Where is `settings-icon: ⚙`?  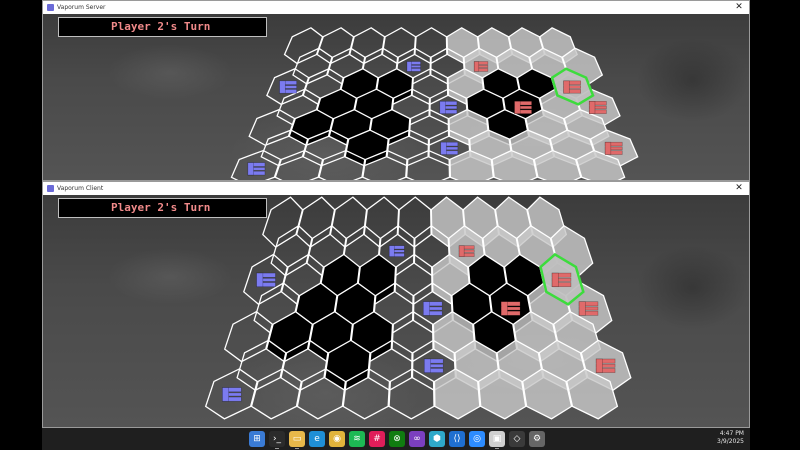
settings-icon: ⚙ is located at coordinates (537, 439).